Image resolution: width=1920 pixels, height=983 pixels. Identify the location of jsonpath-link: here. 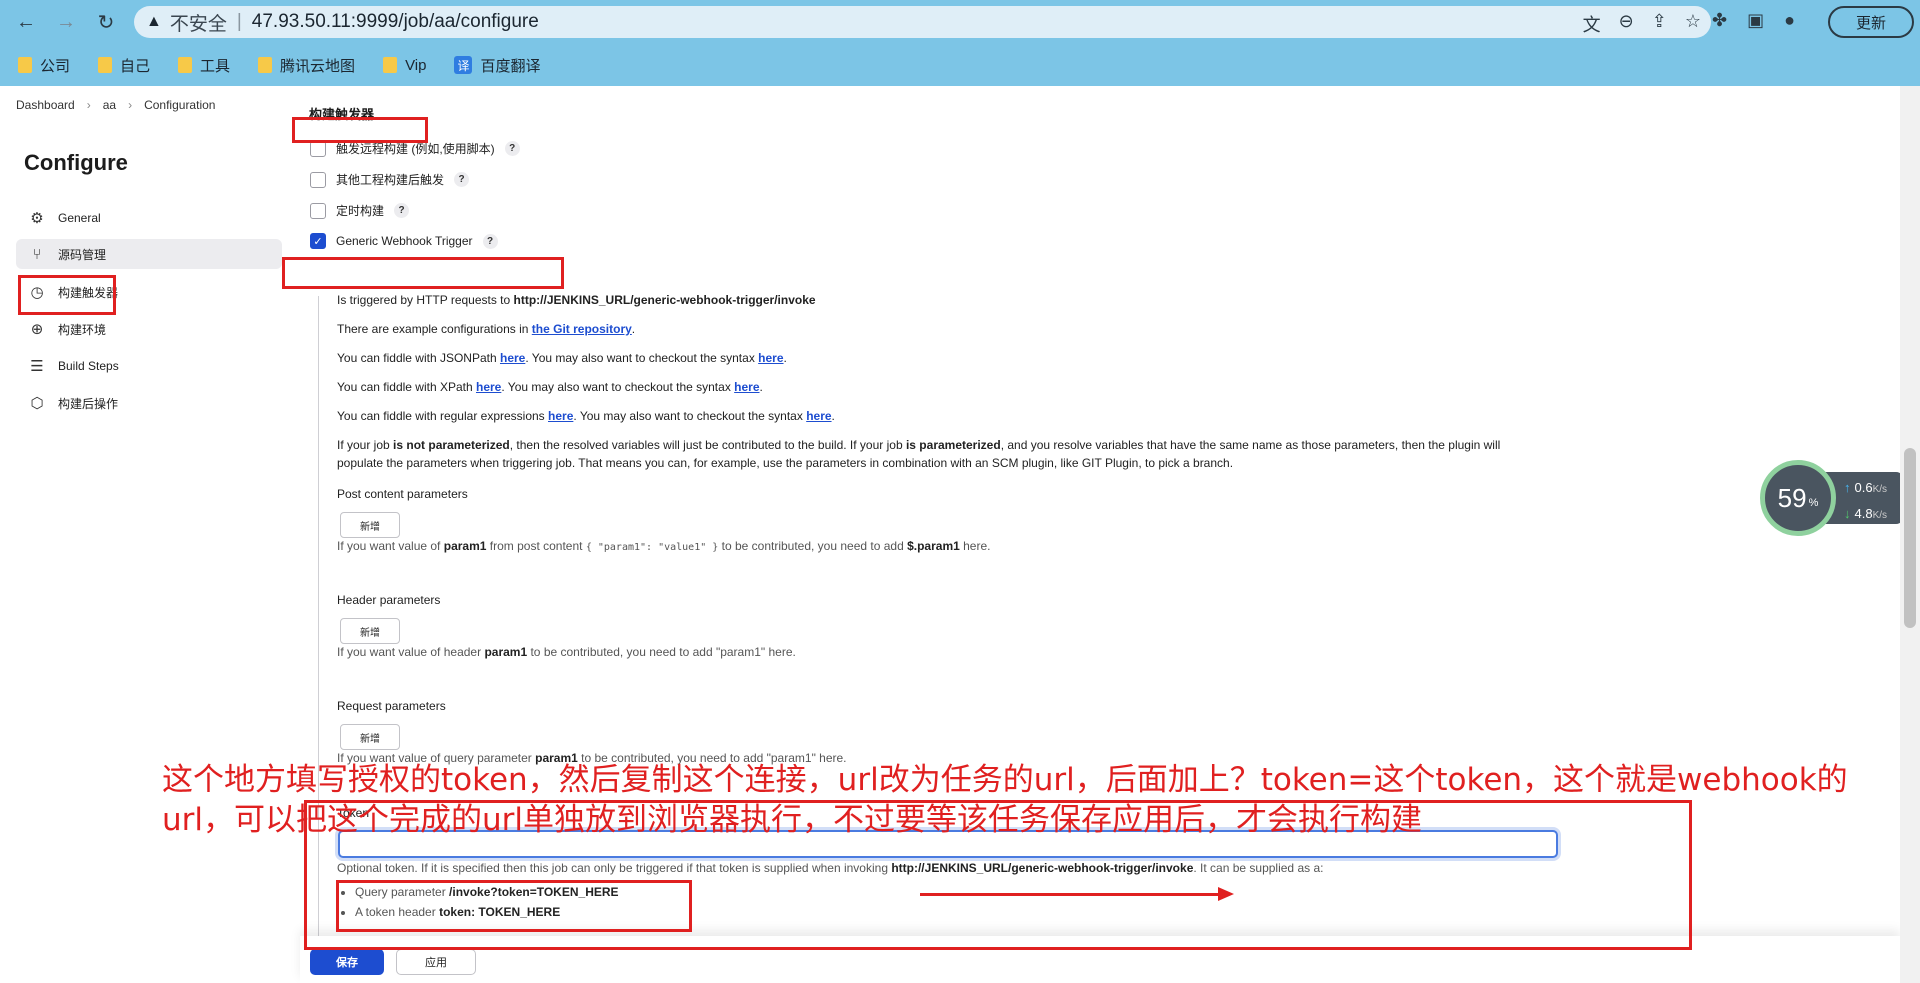
(512, 358).